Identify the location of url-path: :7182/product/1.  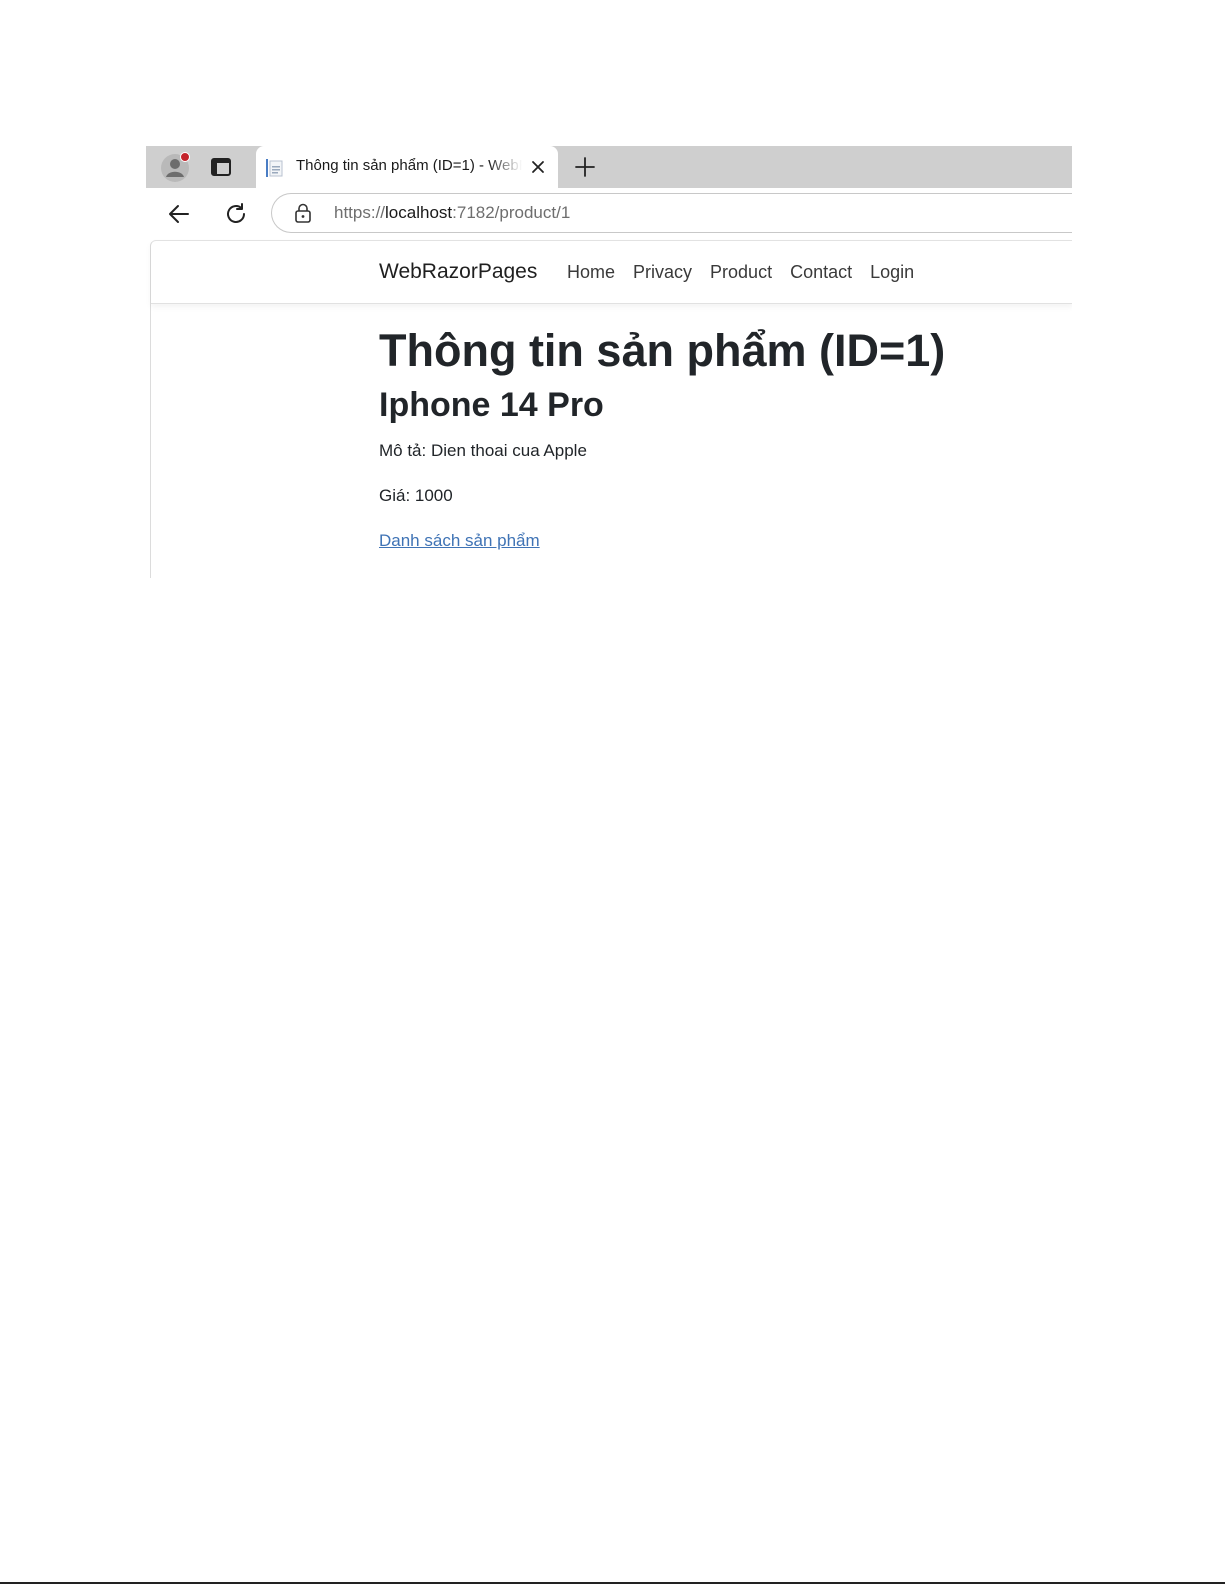
(511, 212).